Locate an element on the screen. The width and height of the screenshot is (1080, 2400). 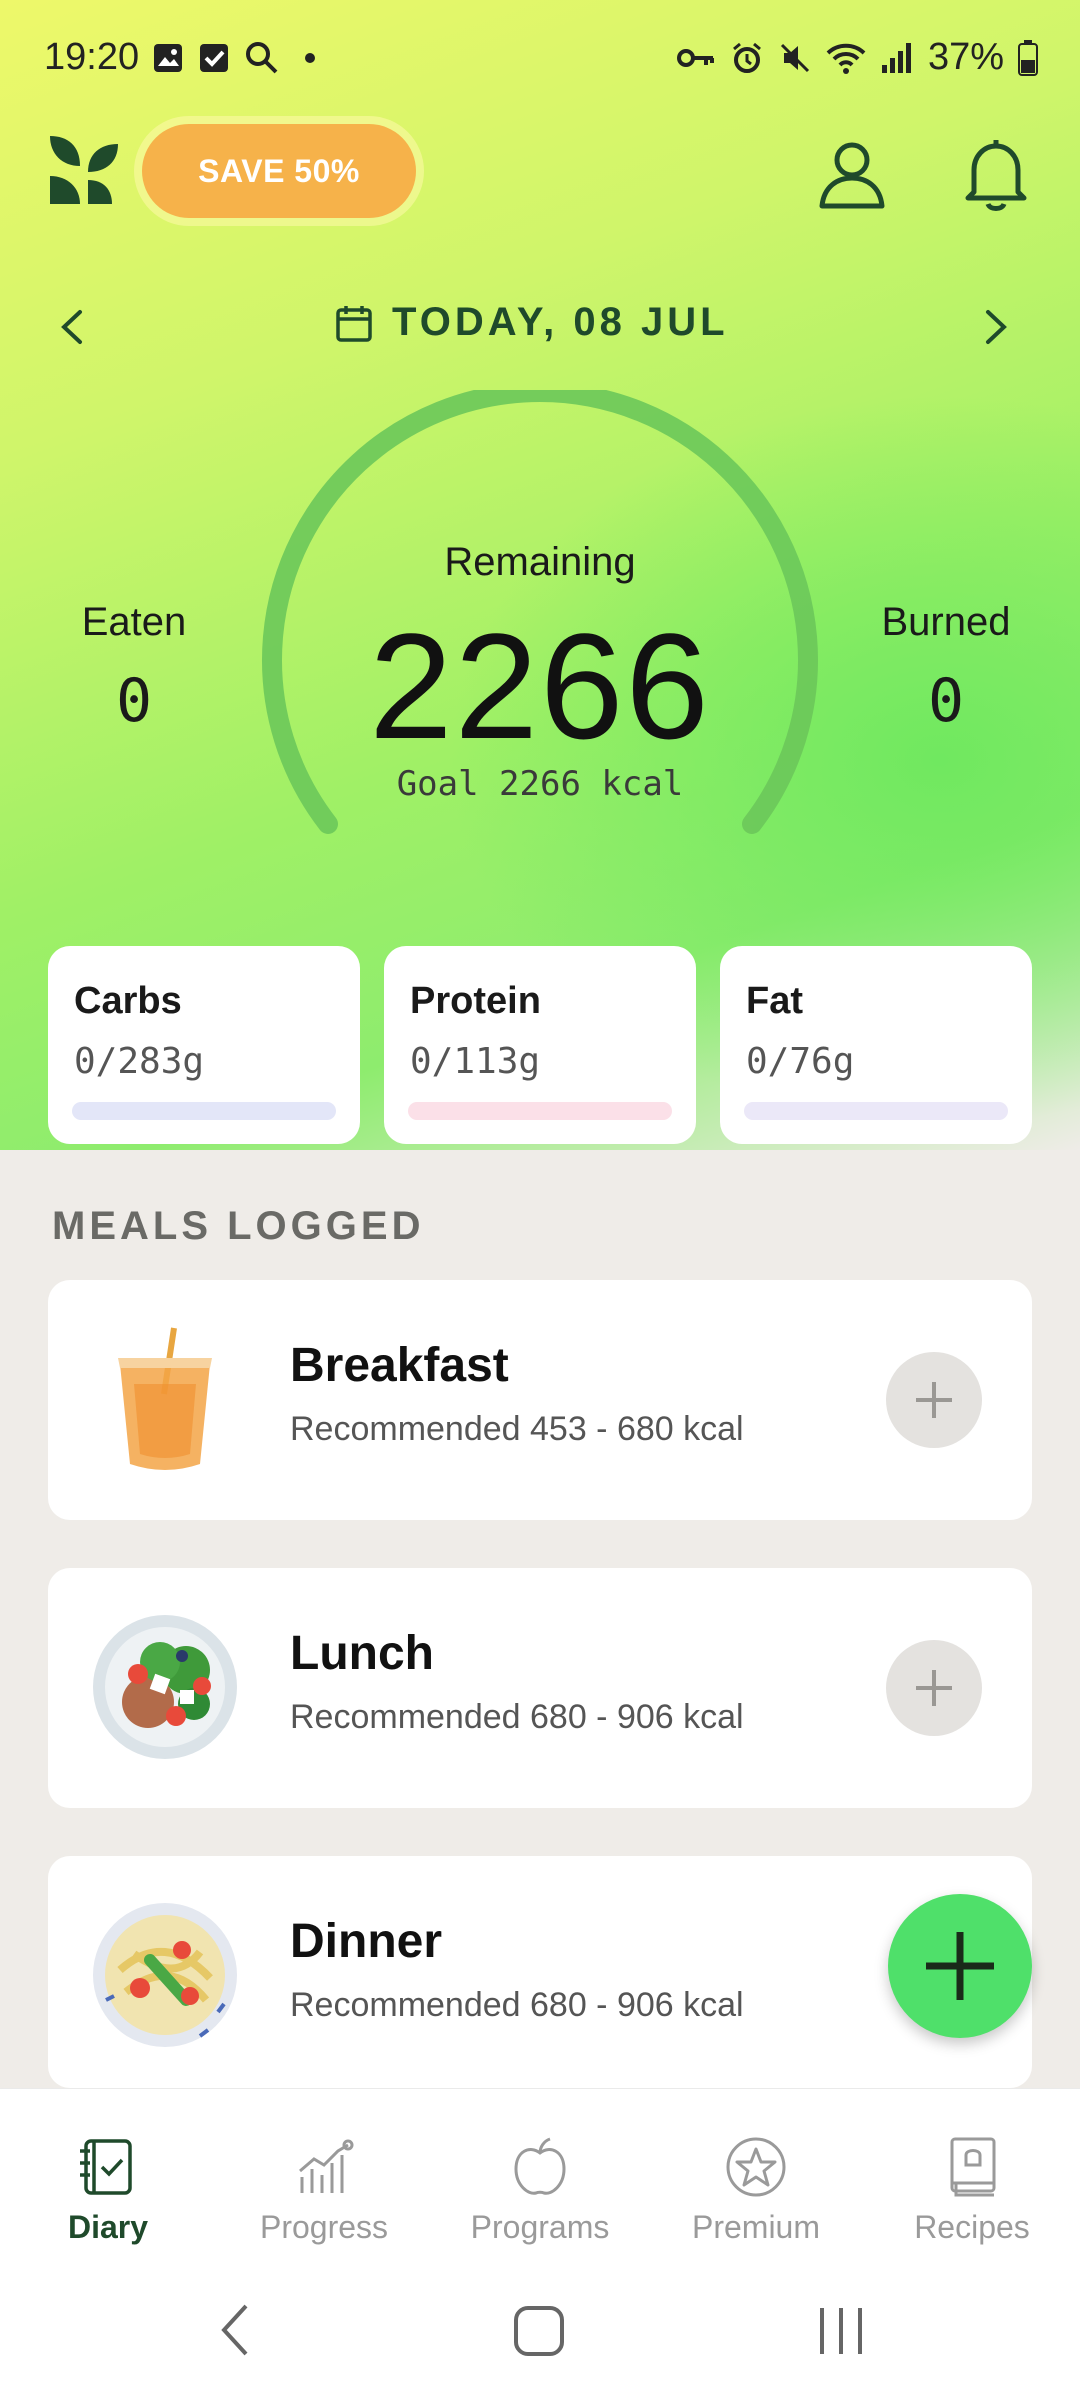
status-notification-icons is located at coordinates (239, 58).